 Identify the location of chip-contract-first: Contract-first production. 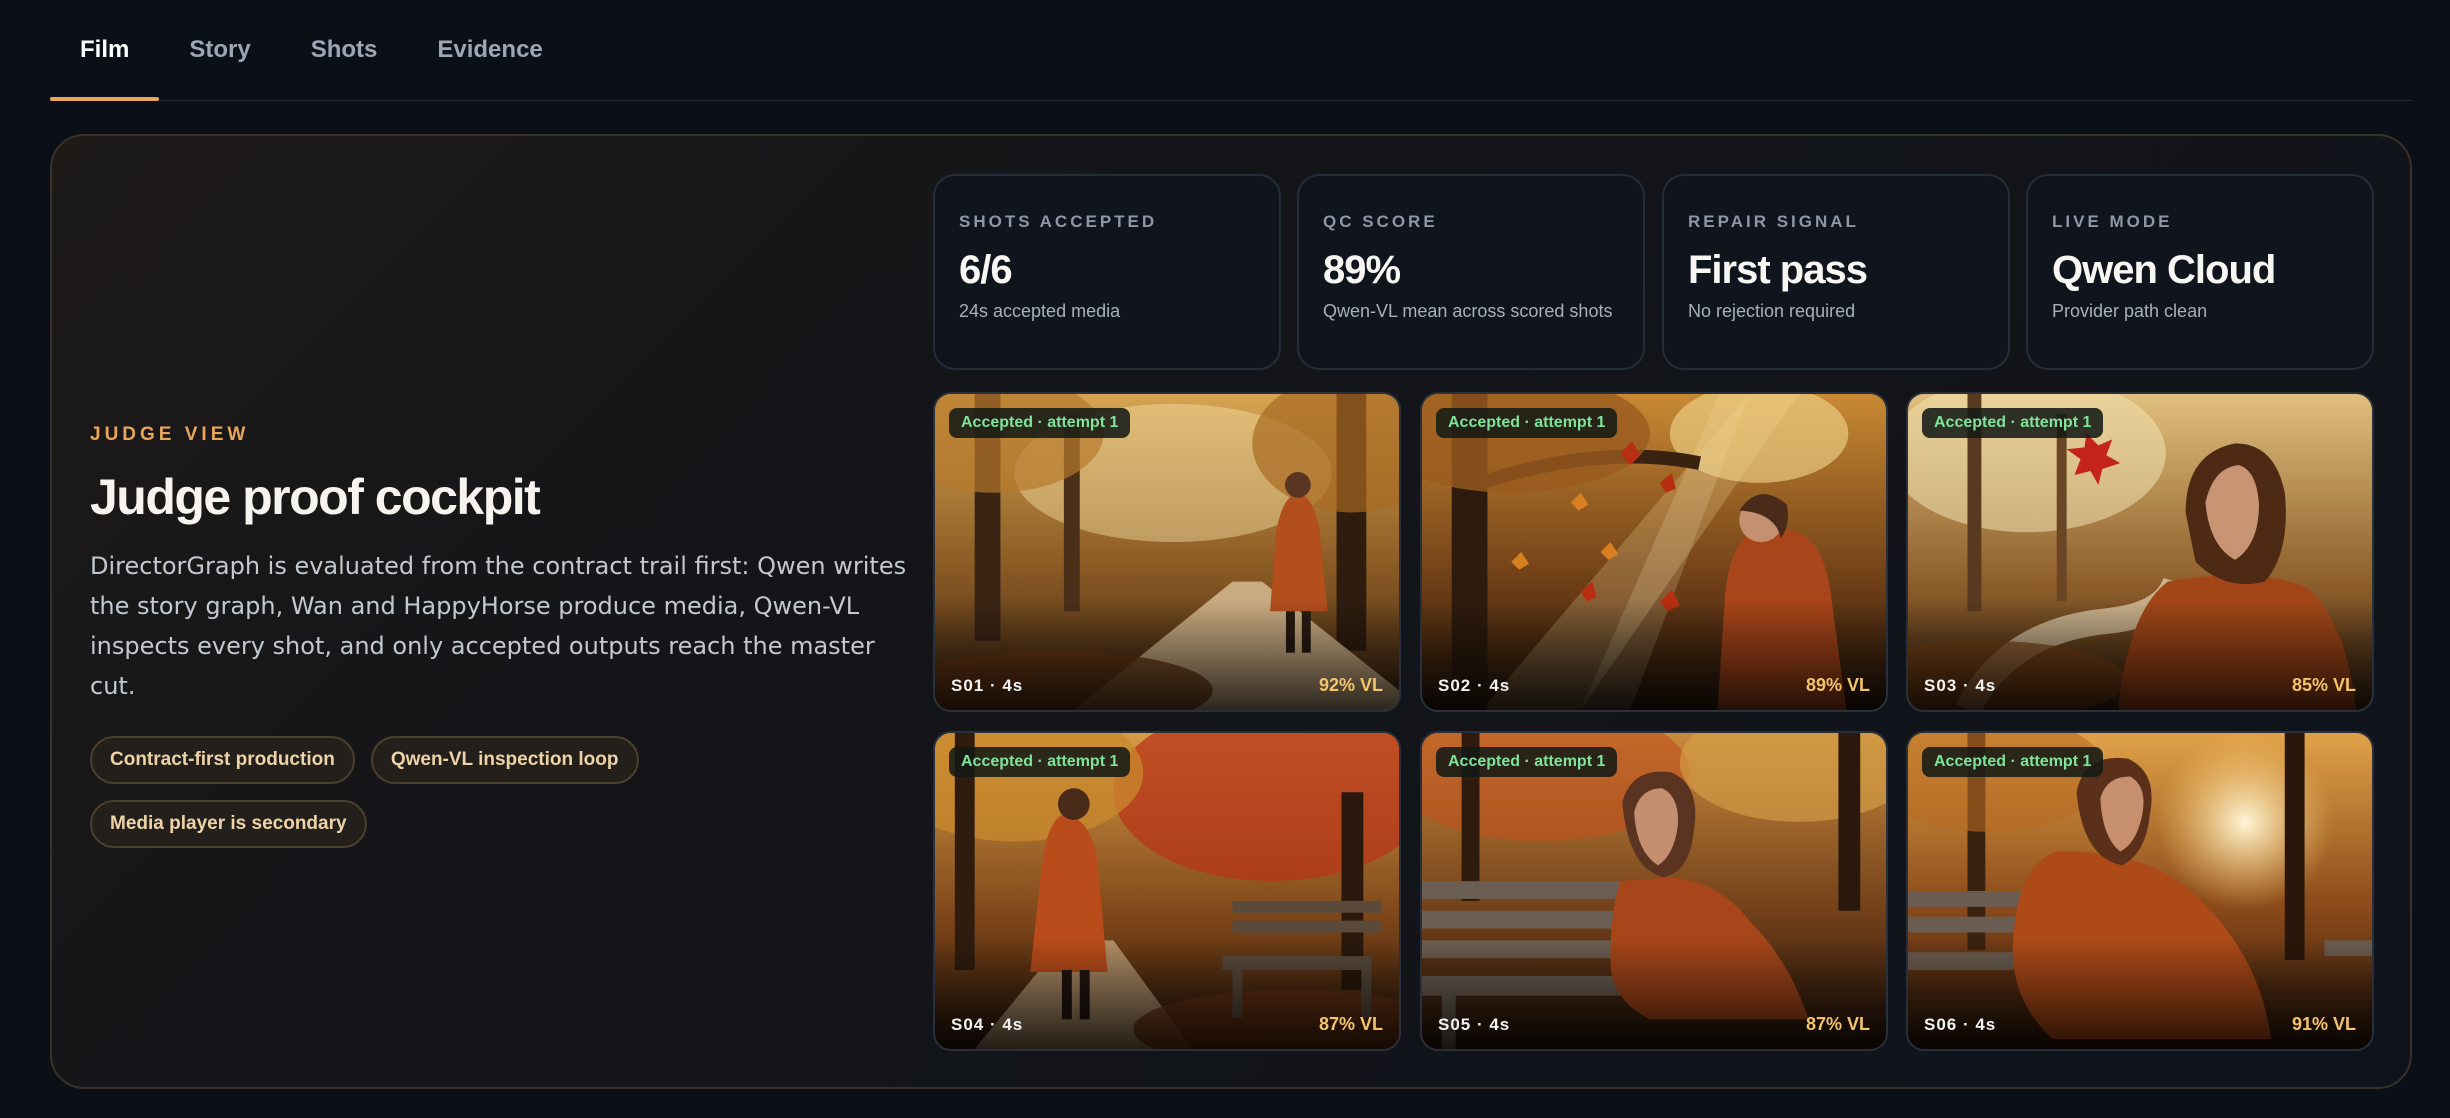
(222, 760).